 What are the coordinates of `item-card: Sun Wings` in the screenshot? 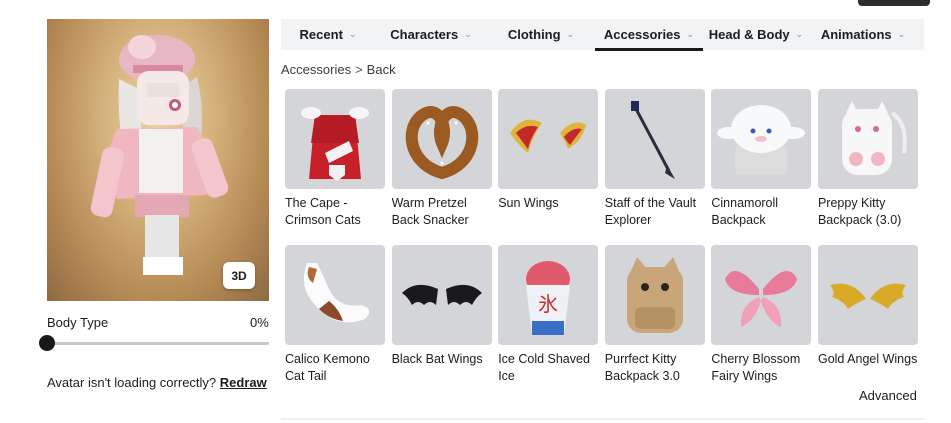 It's located at (548, 160).